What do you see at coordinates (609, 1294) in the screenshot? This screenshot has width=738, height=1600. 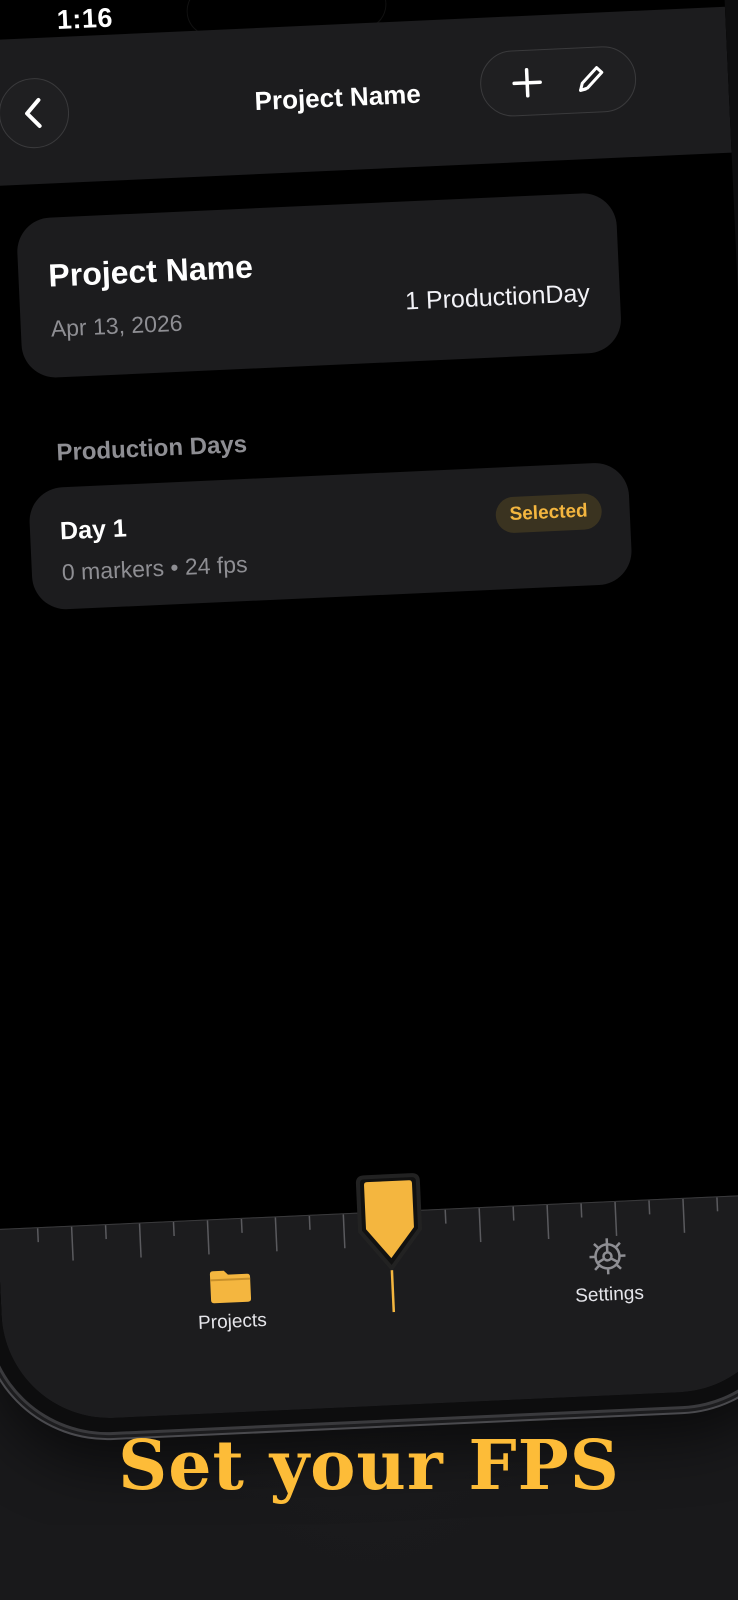 I see `tab-settings-label: Settings` at bounding box center [609, 1294].